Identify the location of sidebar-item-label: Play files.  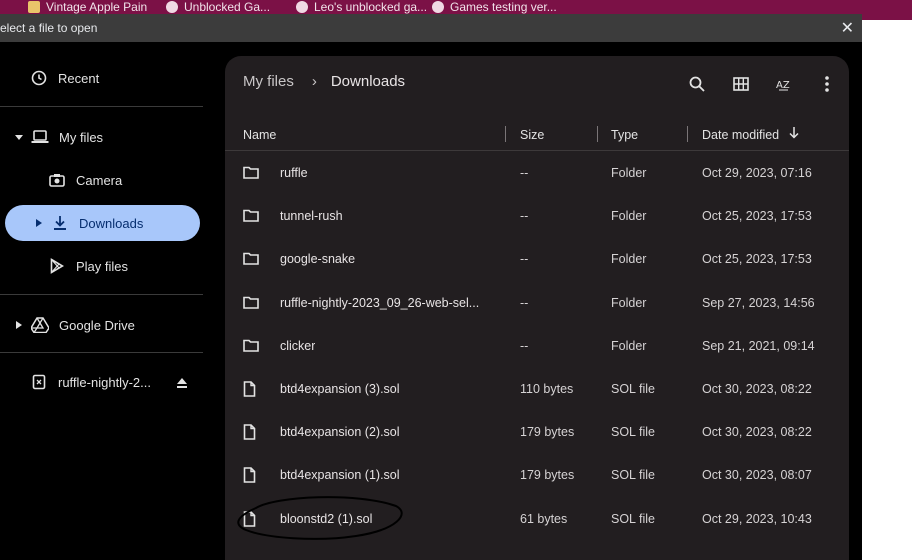
(102, 266).